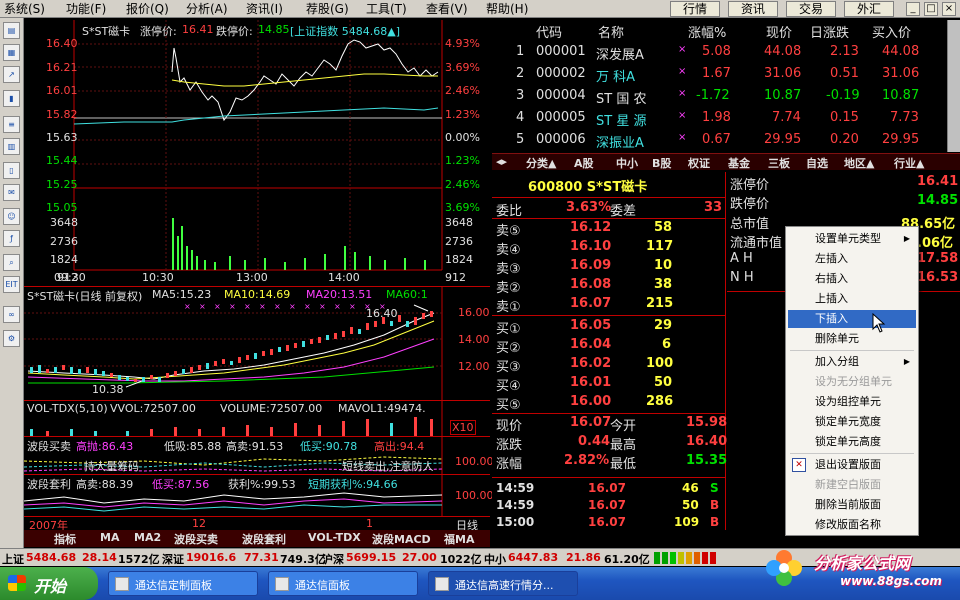  What do you see at coordinates (590, 382) in the screenshot?
I see `buy-level-price: 16.01` at bounding box center [590, 382].